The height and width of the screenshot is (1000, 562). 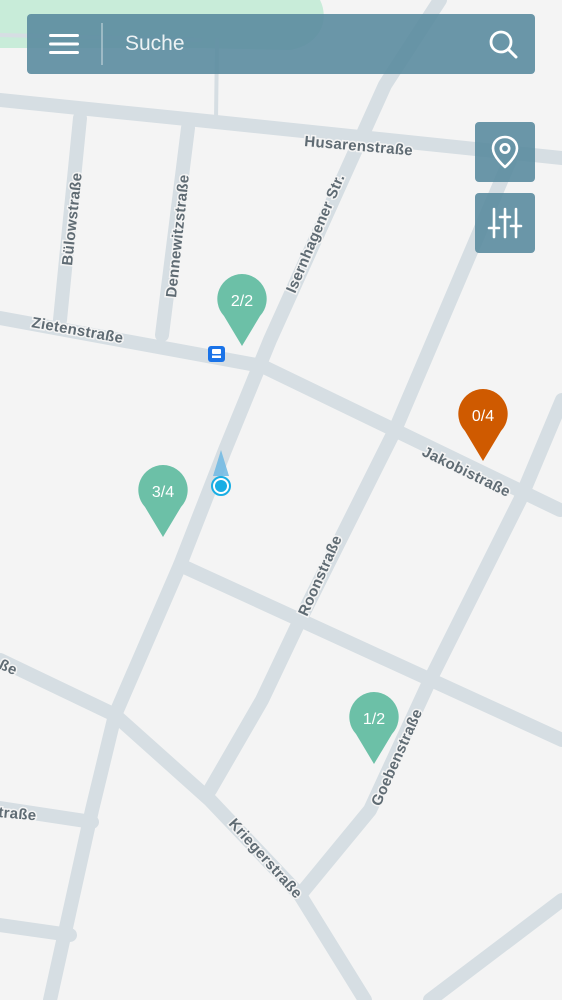 I want to click on street-label-roonstrasse: Roonstraße, so click(x=320, y=576).